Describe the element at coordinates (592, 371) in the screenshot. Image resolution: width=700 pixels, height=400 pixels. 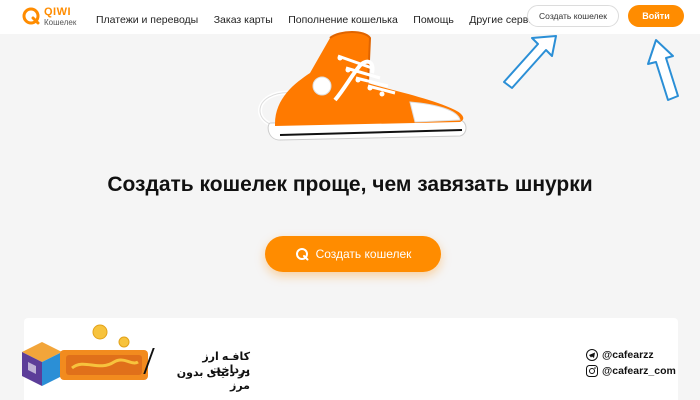
I see `instagram-icon` at that location.